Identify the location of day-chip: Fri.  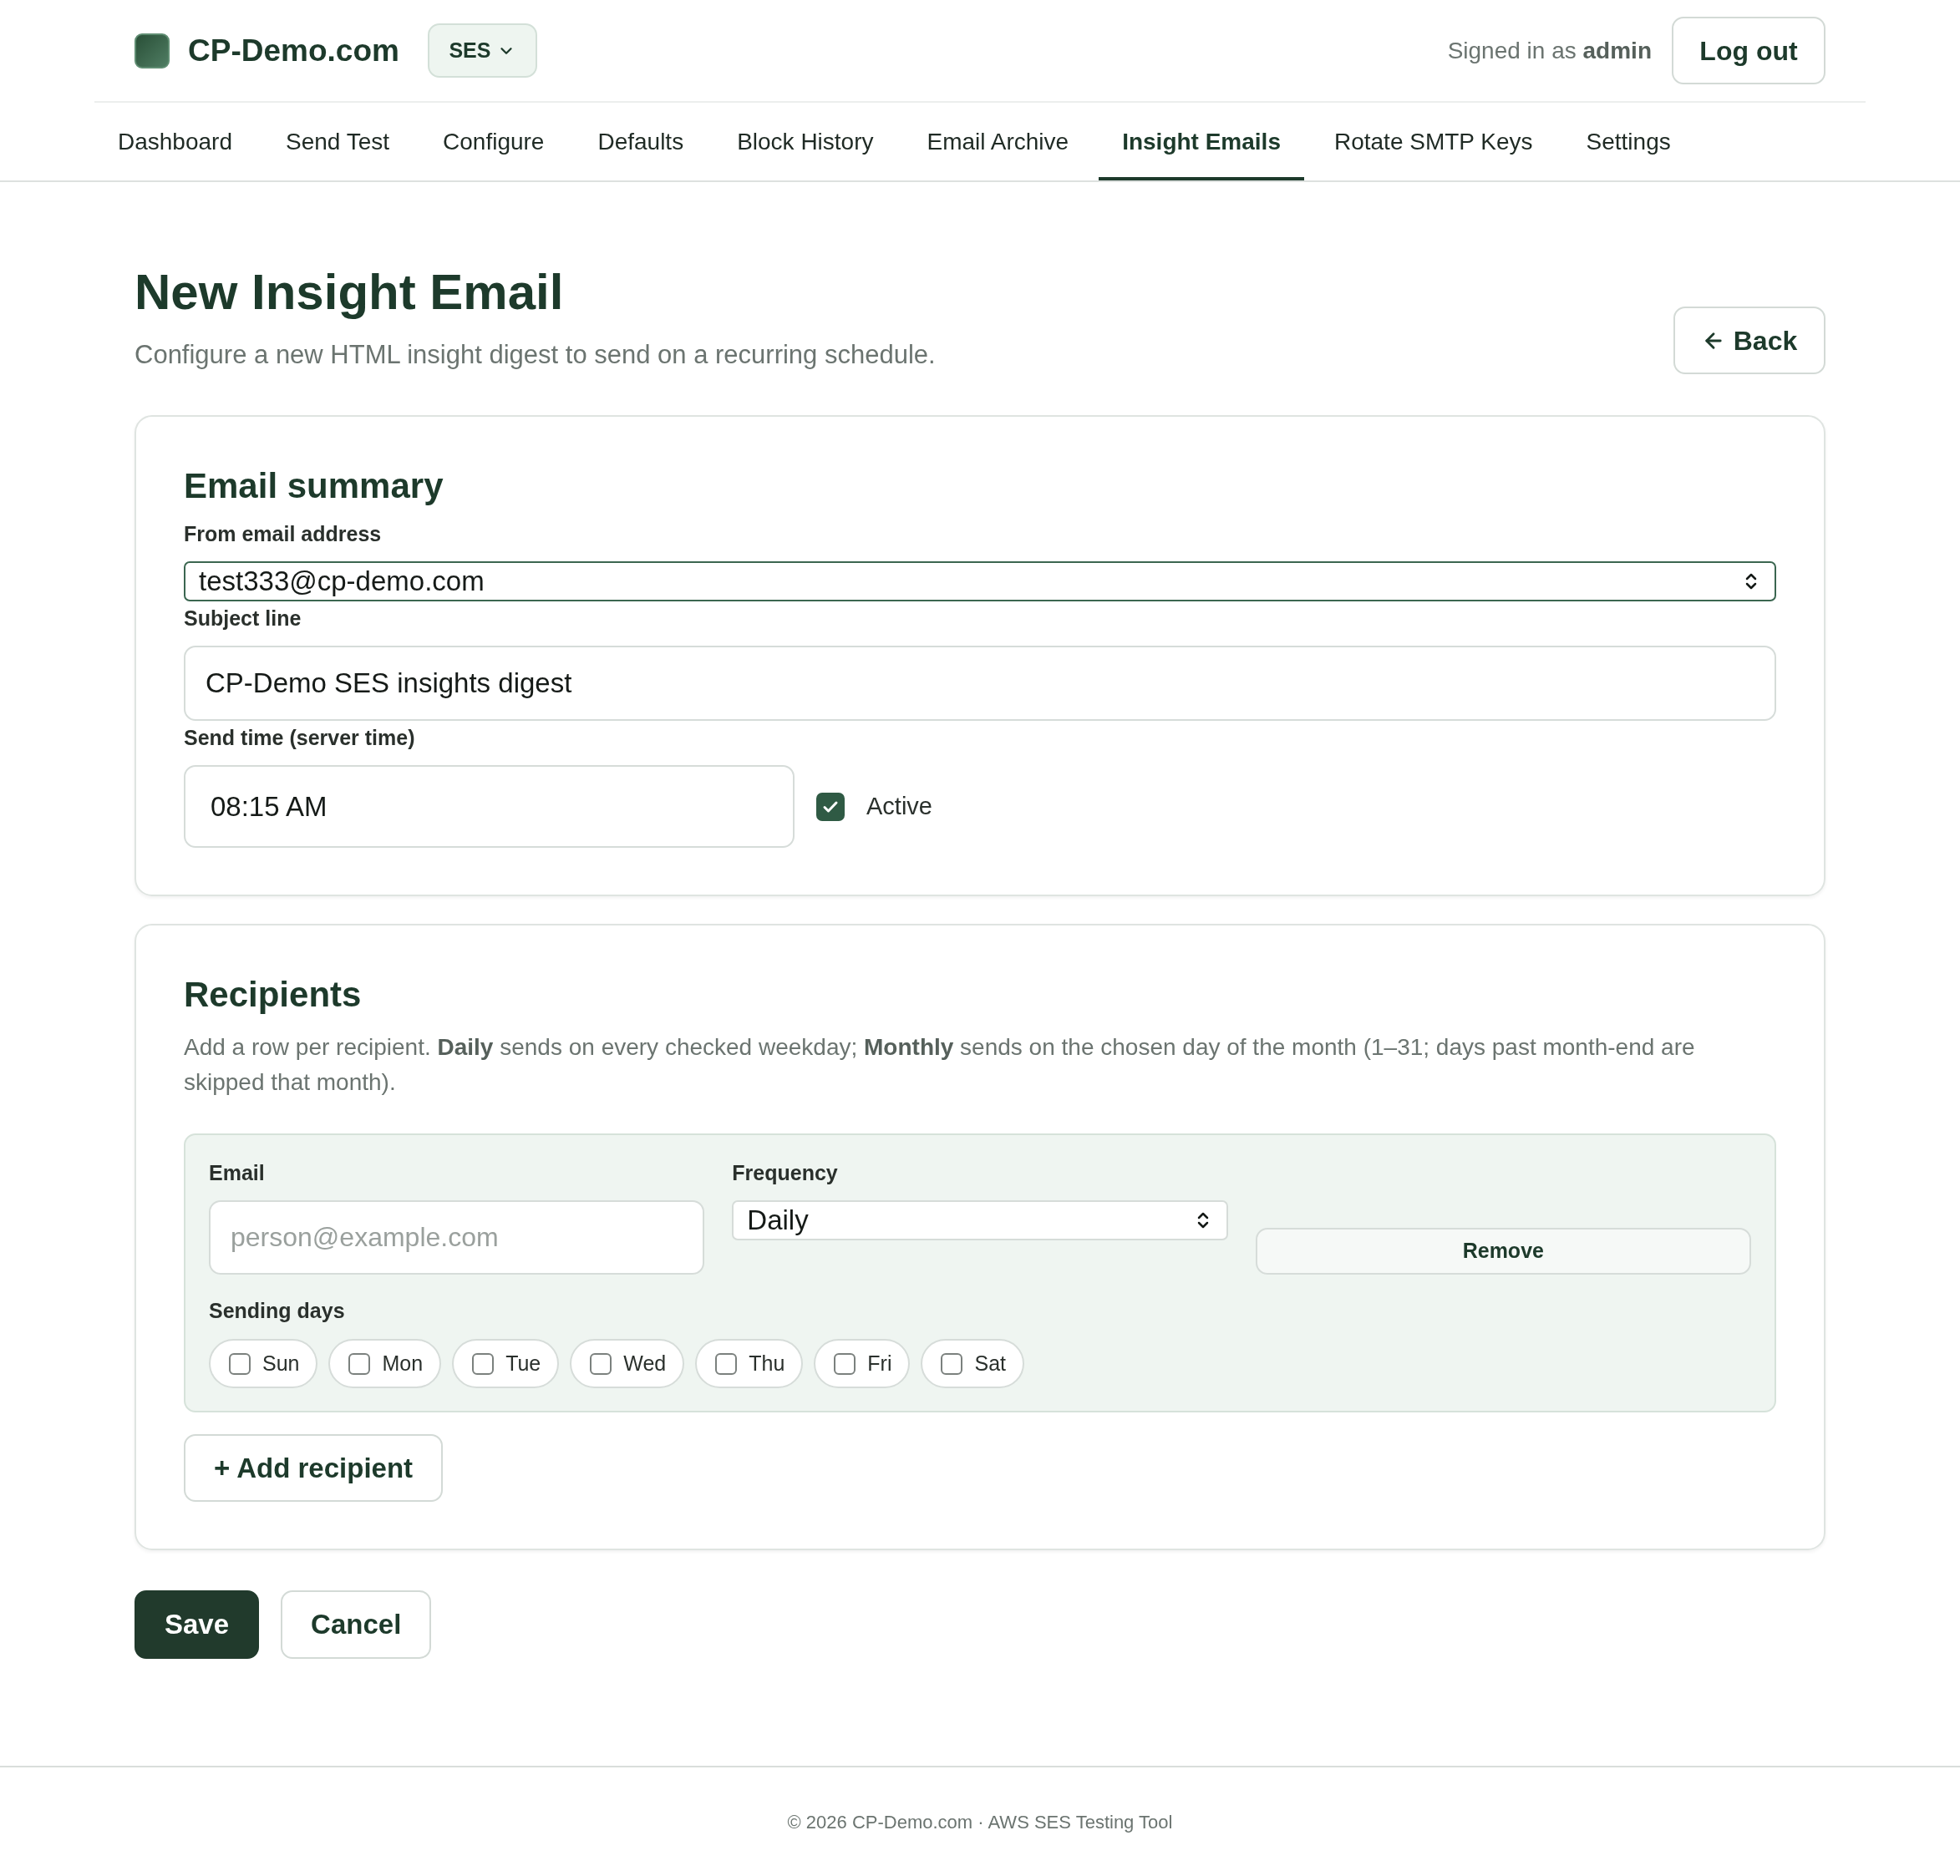
(862, 1363).